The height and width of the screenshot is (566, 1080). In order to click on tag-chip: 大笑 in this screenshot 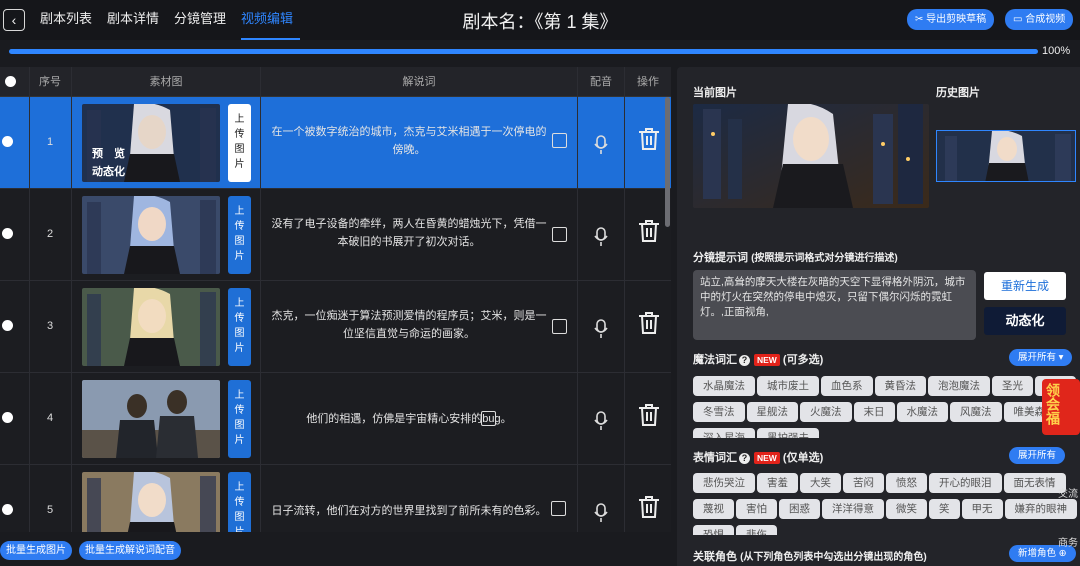, I will do `click(820, 483)`.